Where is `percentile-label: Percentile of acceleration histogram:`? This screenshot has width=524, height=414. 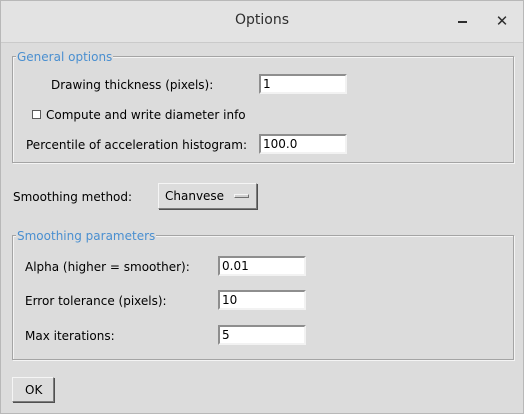
percentile-label: Percentile of acceleration histogram: is located at coordinates (137, 145).